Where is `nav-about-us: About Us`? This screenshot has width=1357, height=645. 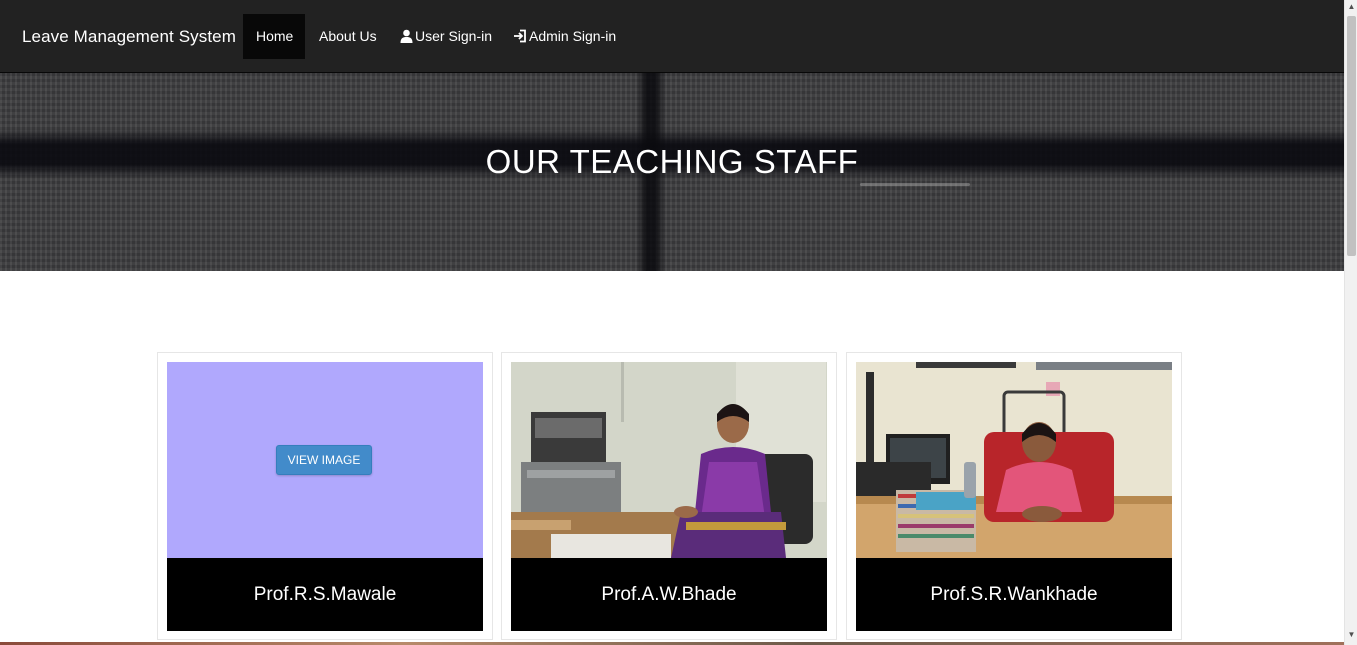 nav-about-us: About Us is located at coordinates (348, 36).